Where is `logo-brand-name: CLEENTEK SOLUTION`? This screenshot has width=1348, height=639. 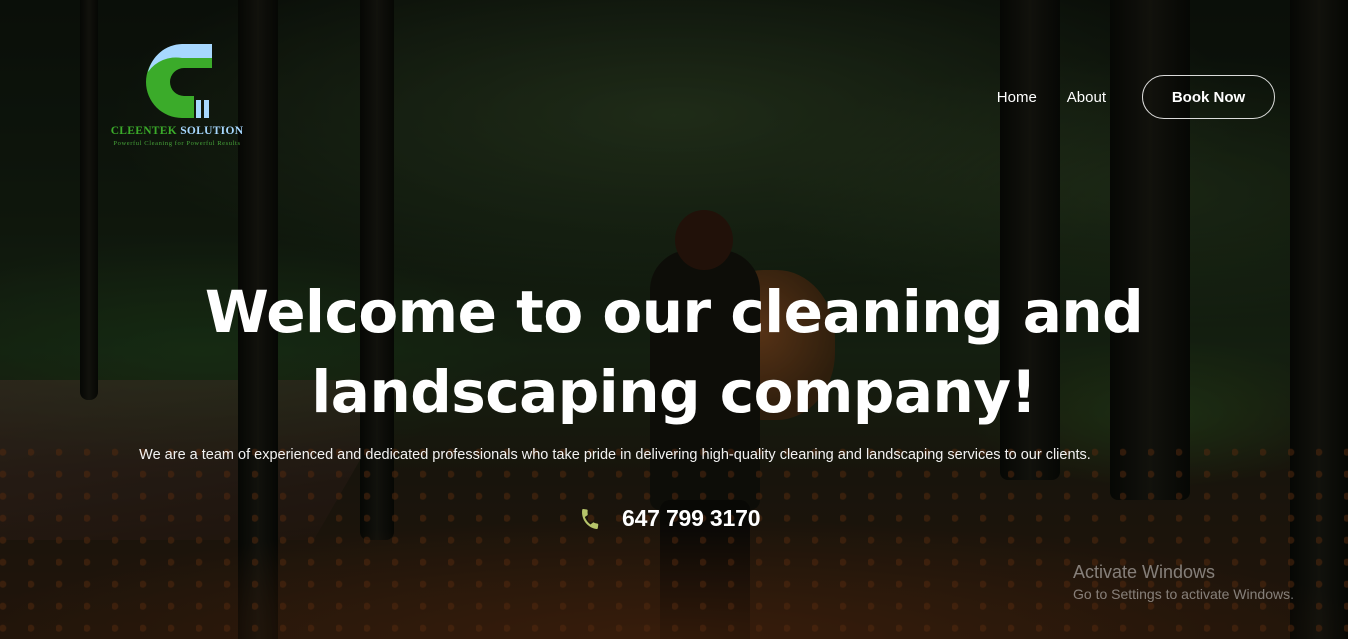 logo-brand-name: CLEENTEK SOLUTION is located at coordinates (177, 131).